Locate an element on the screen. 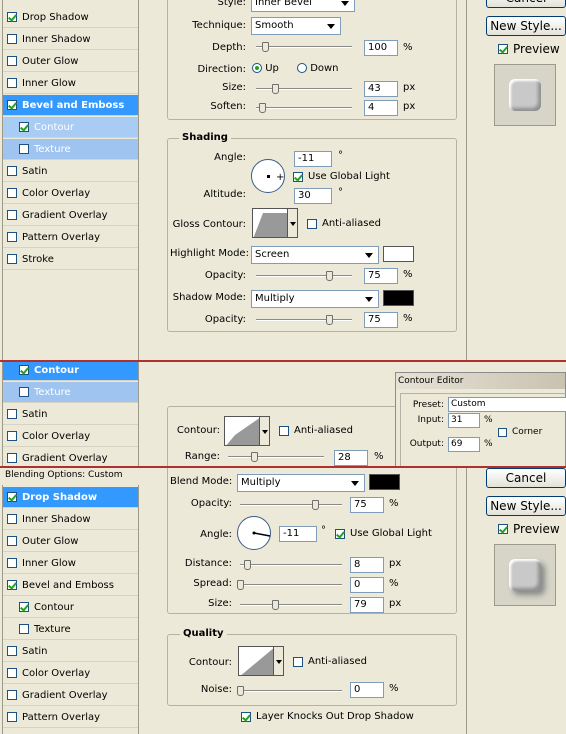 This screenshot has height=734, width=566. distance-input: 8 is located at coordinates (367, 565).